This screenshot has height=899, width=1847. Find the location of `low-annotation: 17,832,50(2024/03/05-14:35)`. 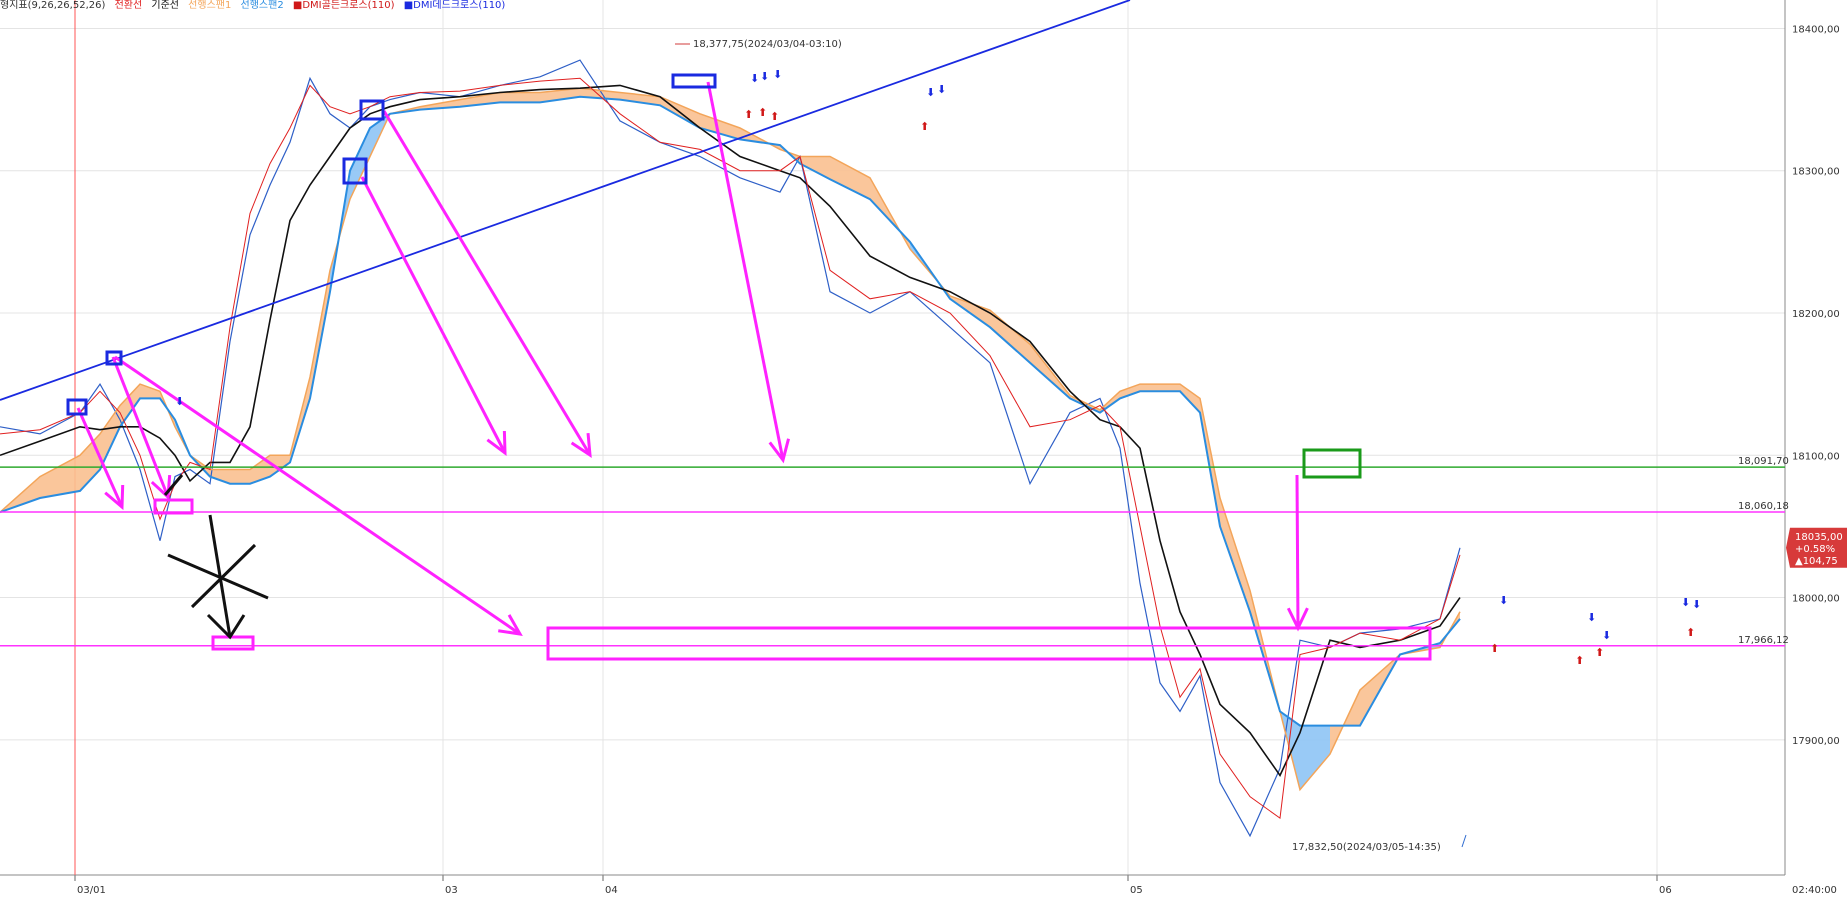

low-annotation: 17,832,50(2024/03/05-14:35) is located at coordinates (1366, 847).